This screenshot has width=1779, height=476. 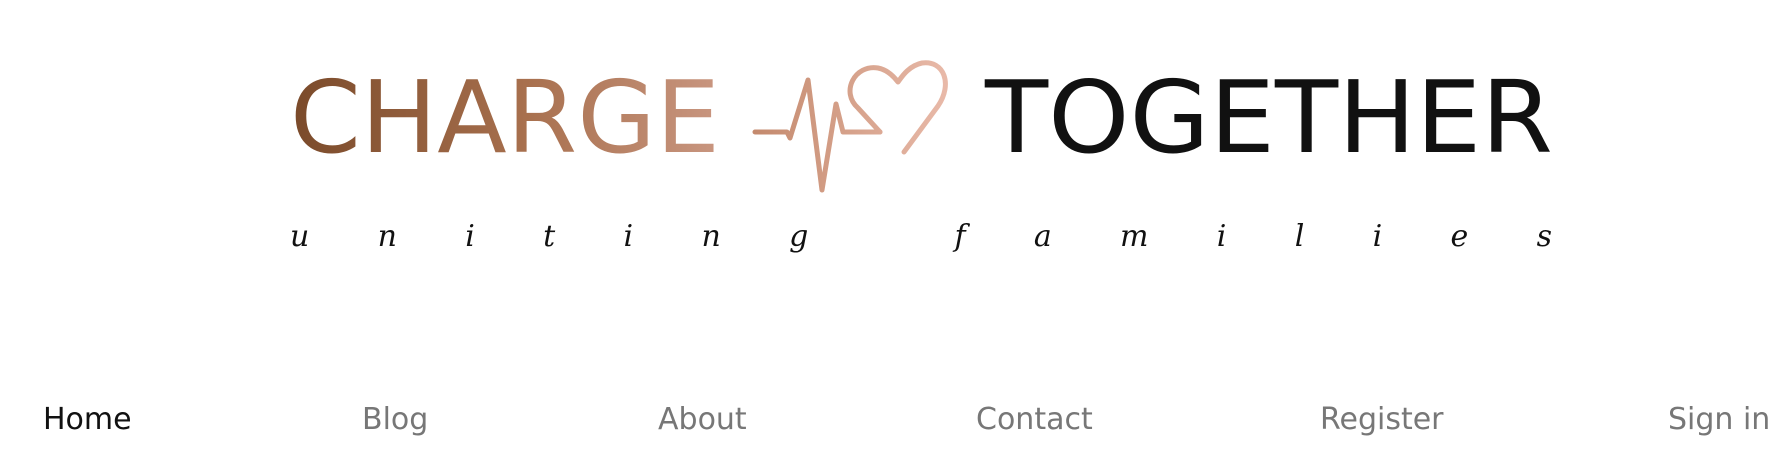 What do you see at coordinates (1382, 420) in the screenshot?
I see `nav-item-register: Register` at bounding box center [1382, 420].